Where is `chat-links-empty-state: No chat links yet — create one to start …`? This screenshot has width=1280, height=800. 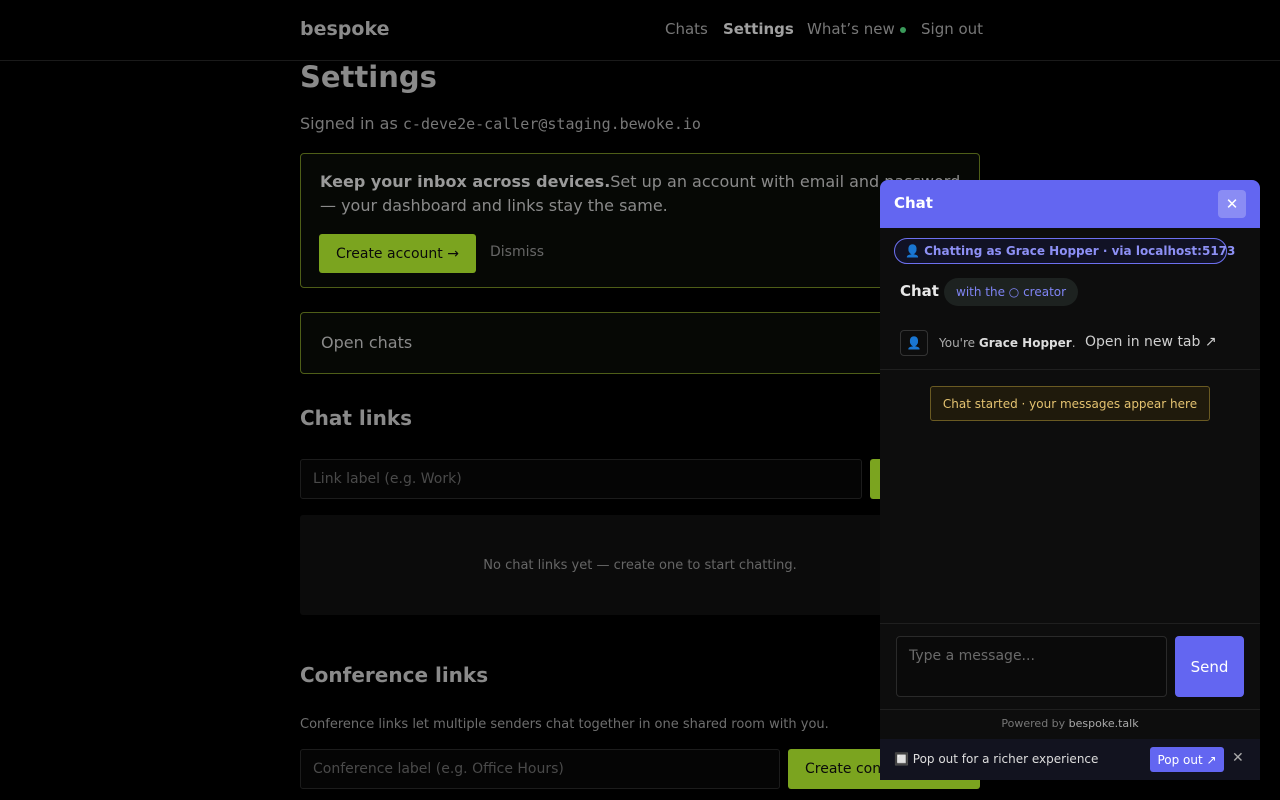
chat-links-empty-state: No chat links yet — create one to start … is located at coordinates (640, 565).